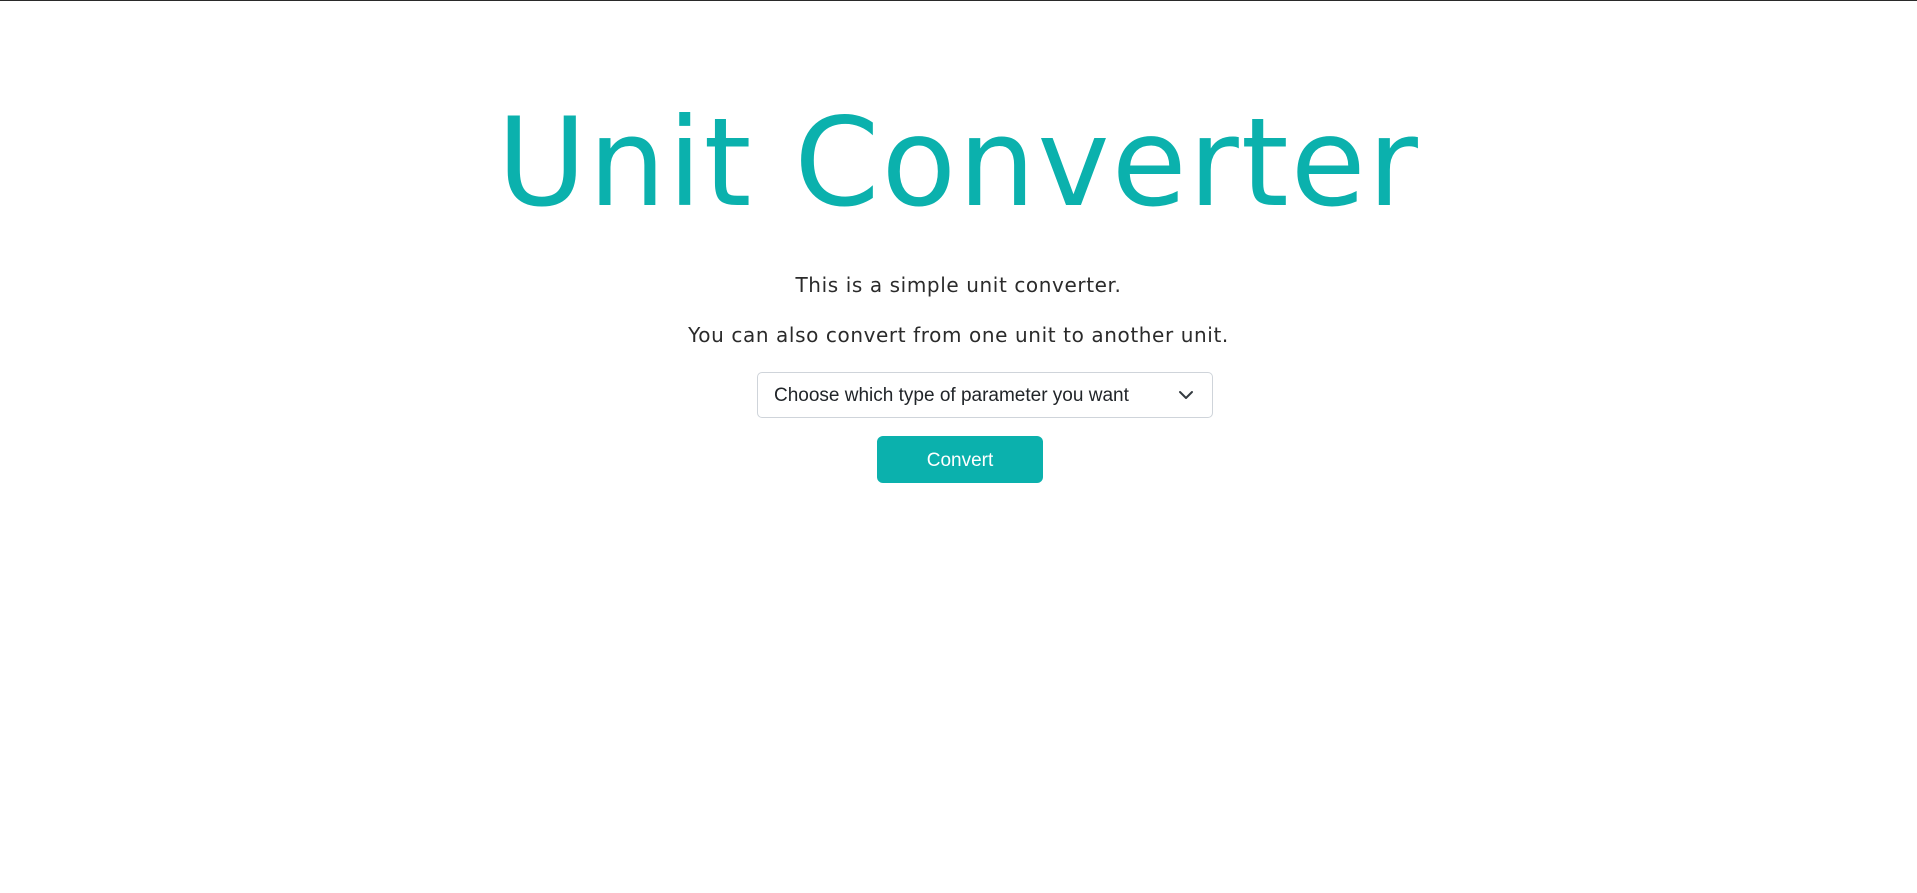  What do you see at coordinates (958, 163) in the screenshot?
I see `page-title: Unit Converter` at bounding box center [958, 163].